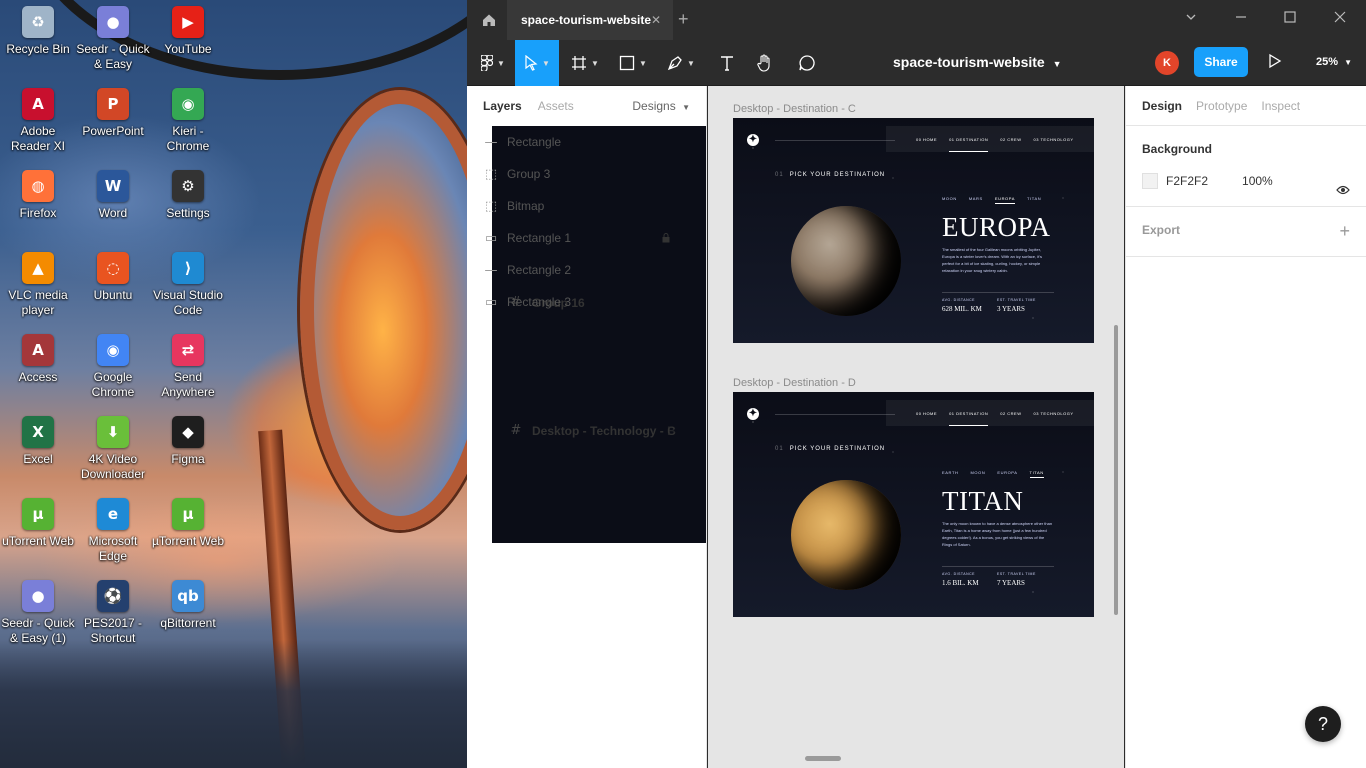 This screenshot has width=1366, height=768. What do you see at coordinates (794, 383) in the screenshot?
I see `frame-label-destination-d: Desktop - Destination - D` at bounding box center [794, 383].